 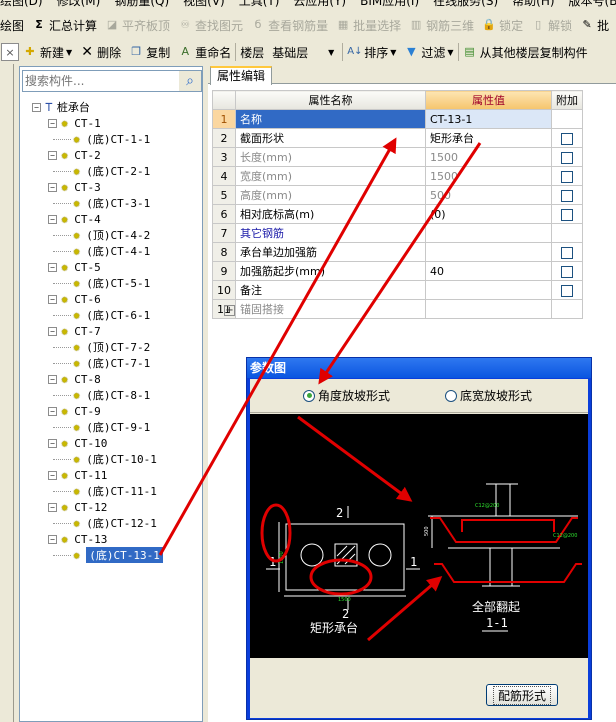 What do you see at coordinates (319, 4) in the screenshot?
I see `menu-item: 云应用(Y)` at bounding box center [319, 4].